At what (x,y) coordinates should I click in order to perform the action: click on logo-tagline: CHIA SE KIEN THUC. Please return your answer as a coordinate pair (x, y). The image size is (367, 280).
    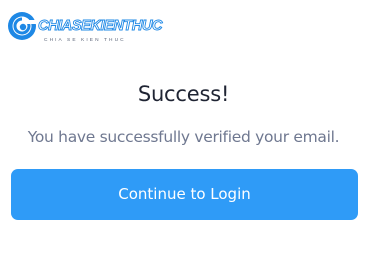
    Looking at the image, I should click on (85, 40).